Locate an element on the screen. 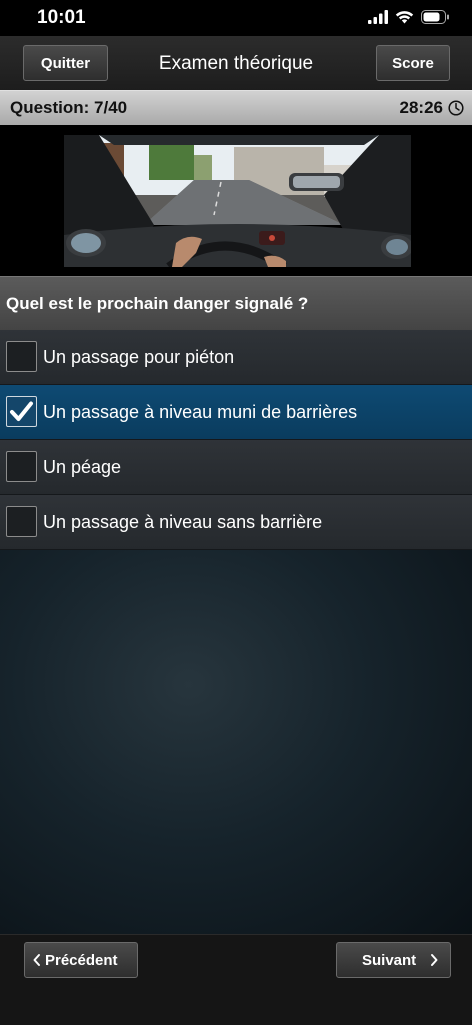  previous-label: Précédent is located at coordinates (81, 960).